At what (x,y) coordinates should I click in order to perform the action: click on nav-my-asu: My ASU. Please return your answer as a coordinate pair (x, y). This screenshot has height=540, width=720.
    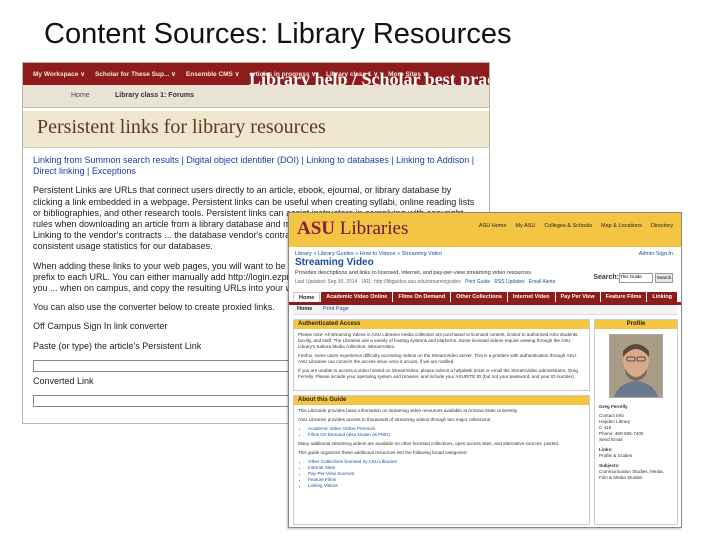
    Looking at the image, I should click on (525, 226).